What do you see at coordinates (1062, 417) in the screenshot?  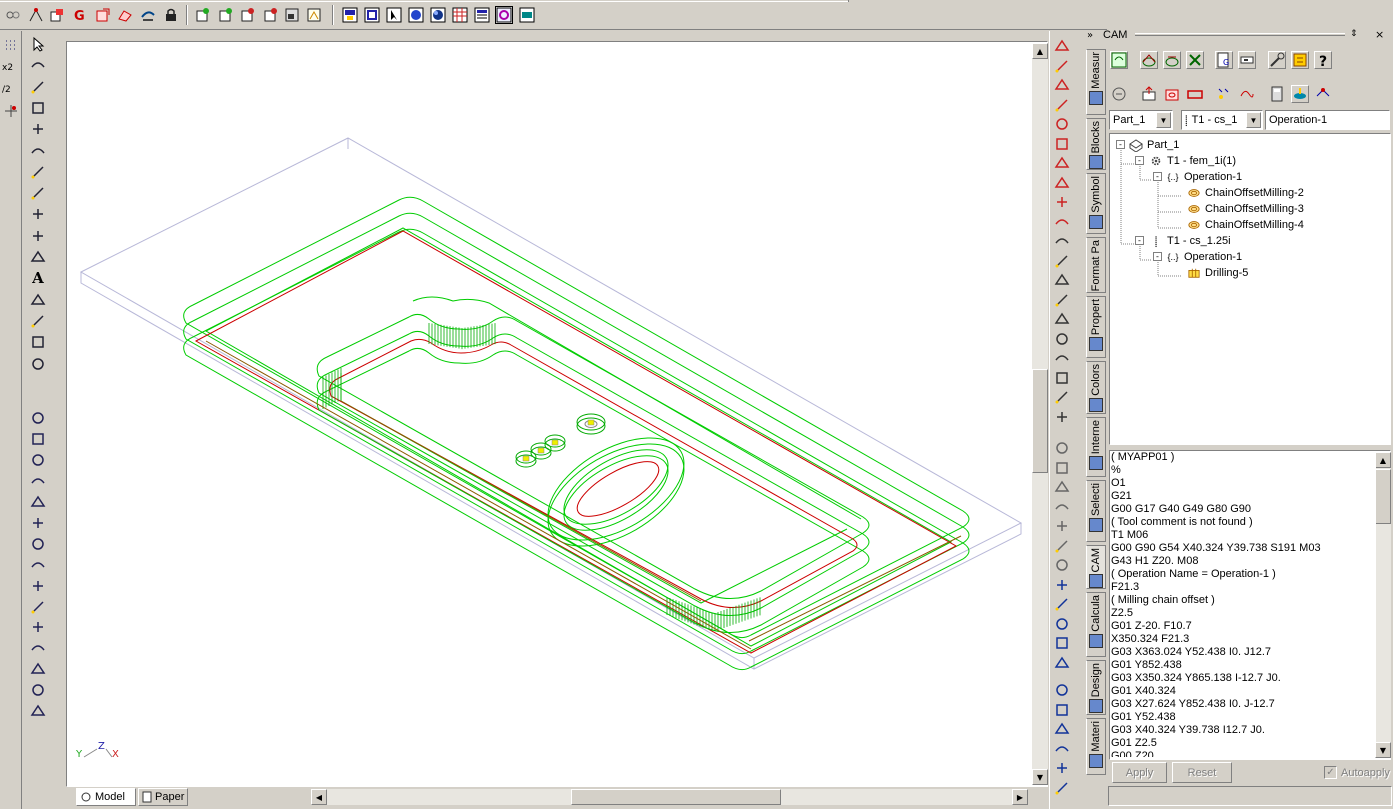 I see `angle-icon` at bounding box center [1062, 417].